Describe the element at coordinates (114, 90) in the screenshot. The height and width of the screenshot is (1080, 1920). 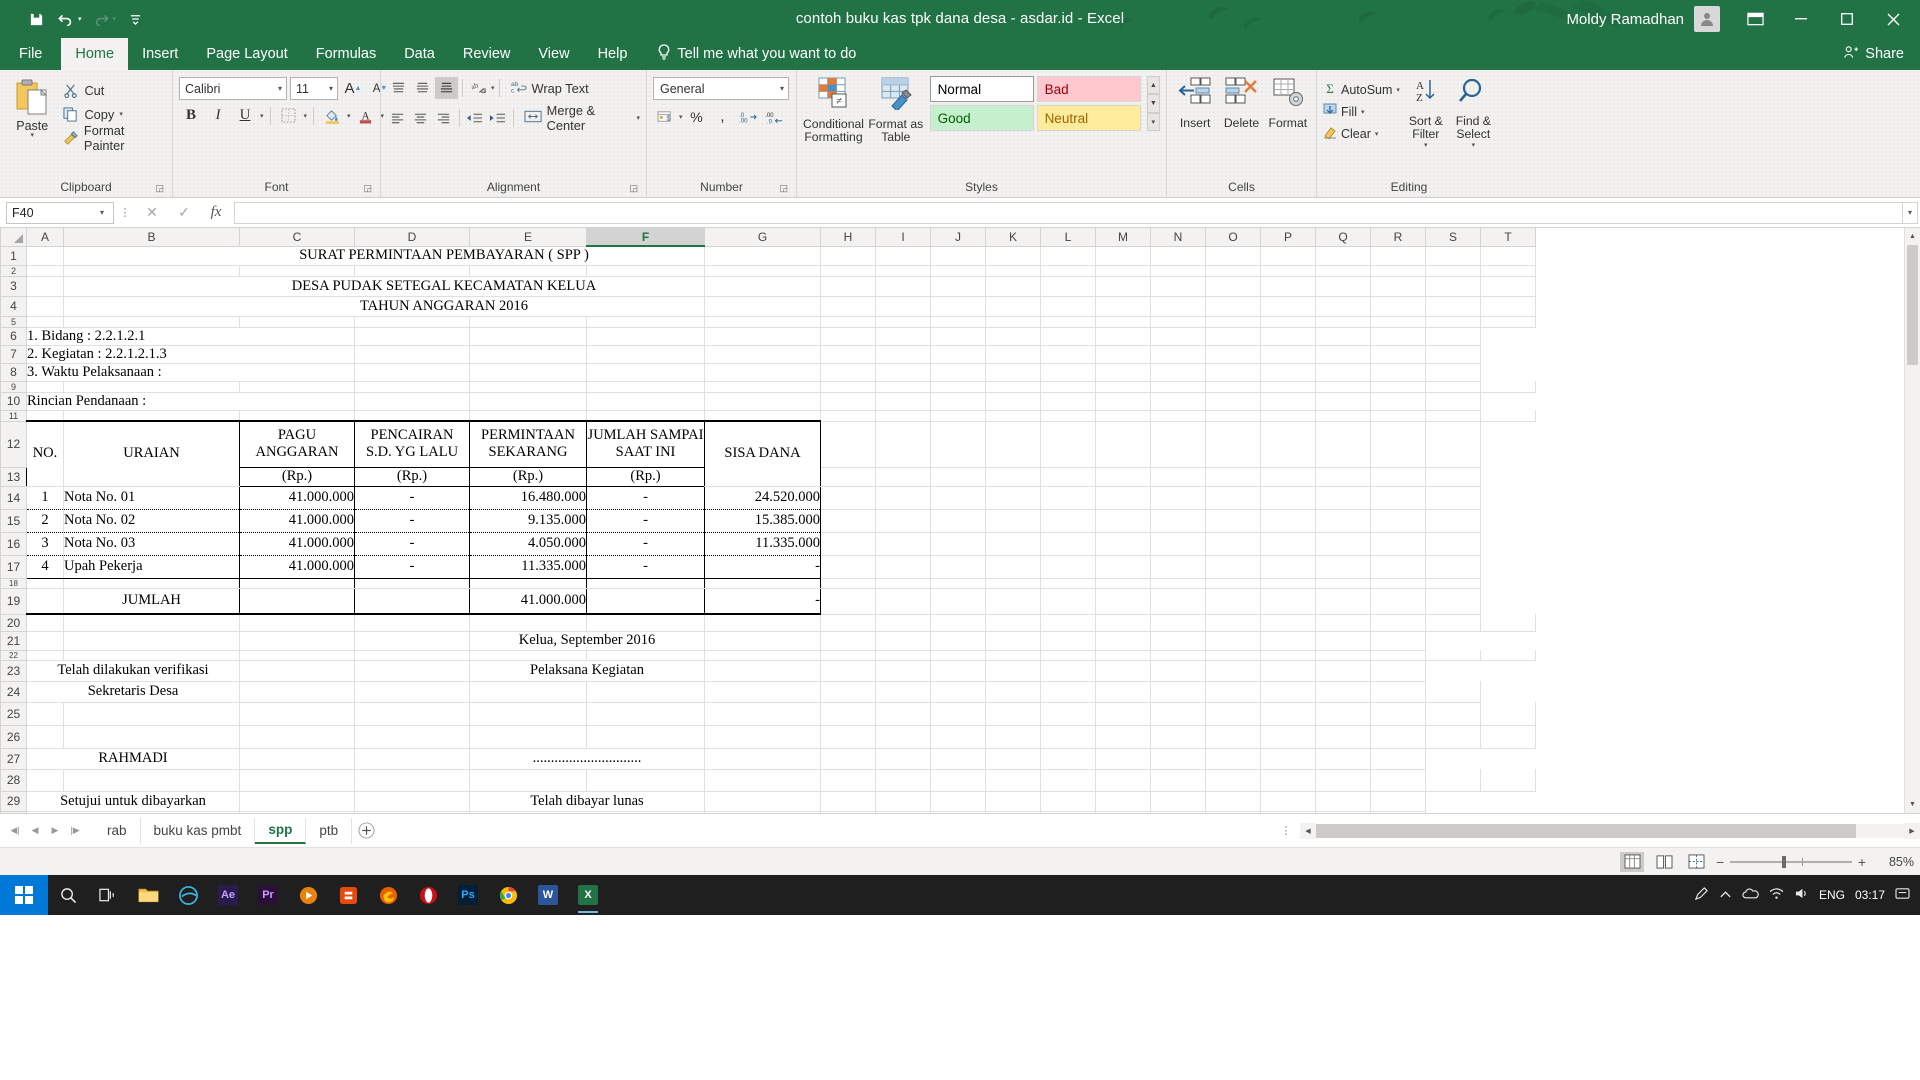
I see `cut-button: Cut` at that location.